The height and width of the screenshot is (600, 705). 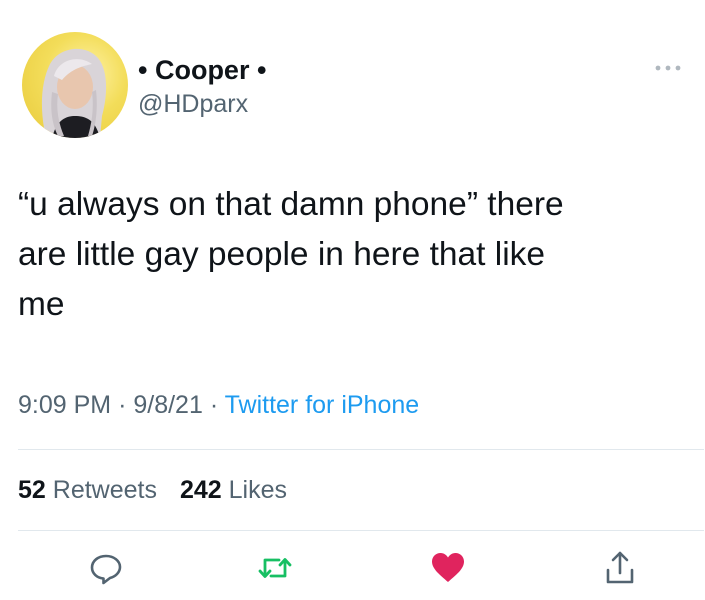 What do you see at coordinates (322, 405) in the screenshot?
I see `tweet-source-link: Twitter for iPhone` at bounding box center [322, 405].